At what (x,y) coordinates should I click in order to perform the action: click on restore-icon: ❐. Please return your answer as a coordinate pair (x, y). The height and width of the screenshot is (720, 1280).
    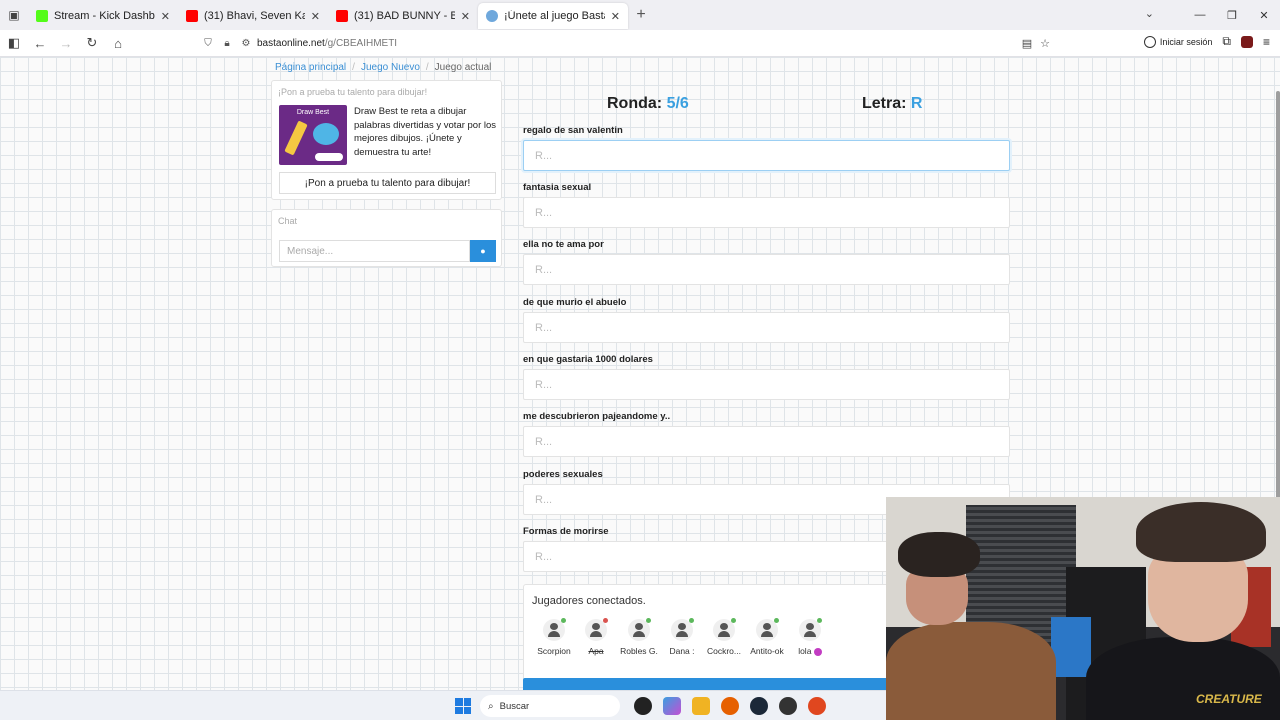
    Looking at the image, I should click on (1232, 15).